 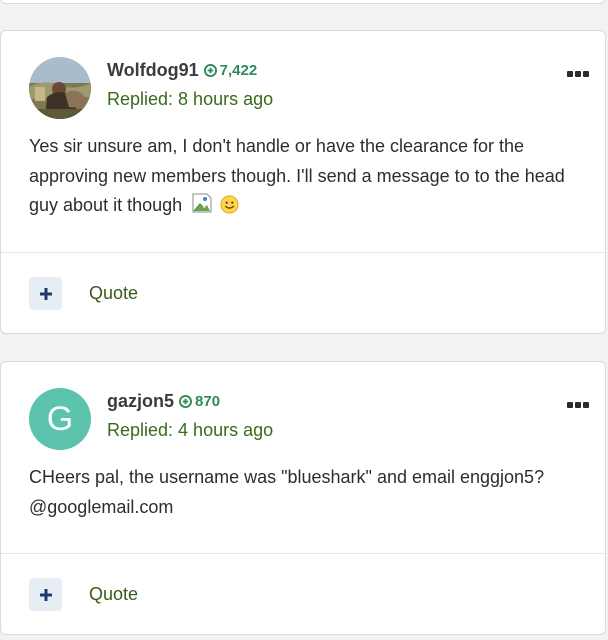 I want to click on reputation-count: 7,422, so click(x=238, y=70).